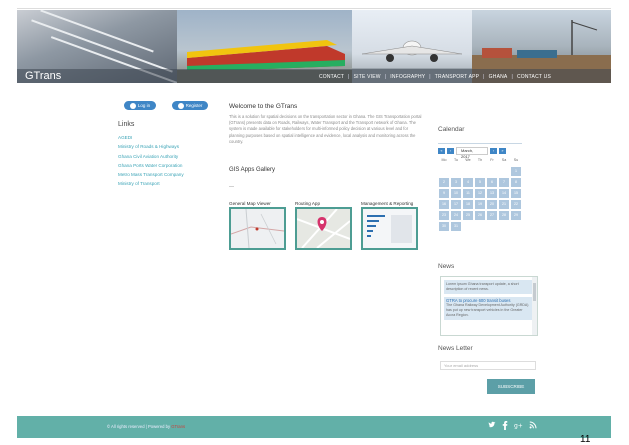 The image size is (629, 445). I want to click on calendar-day: 5, so click(480, 182).